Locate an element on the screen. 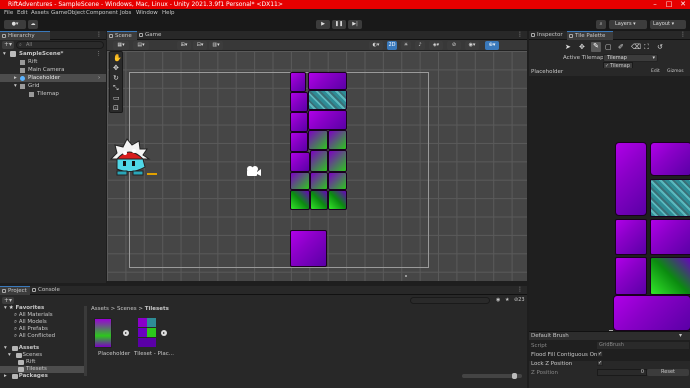  breadcrumb-scenes: Scenes is located at coordinates (127, 309).